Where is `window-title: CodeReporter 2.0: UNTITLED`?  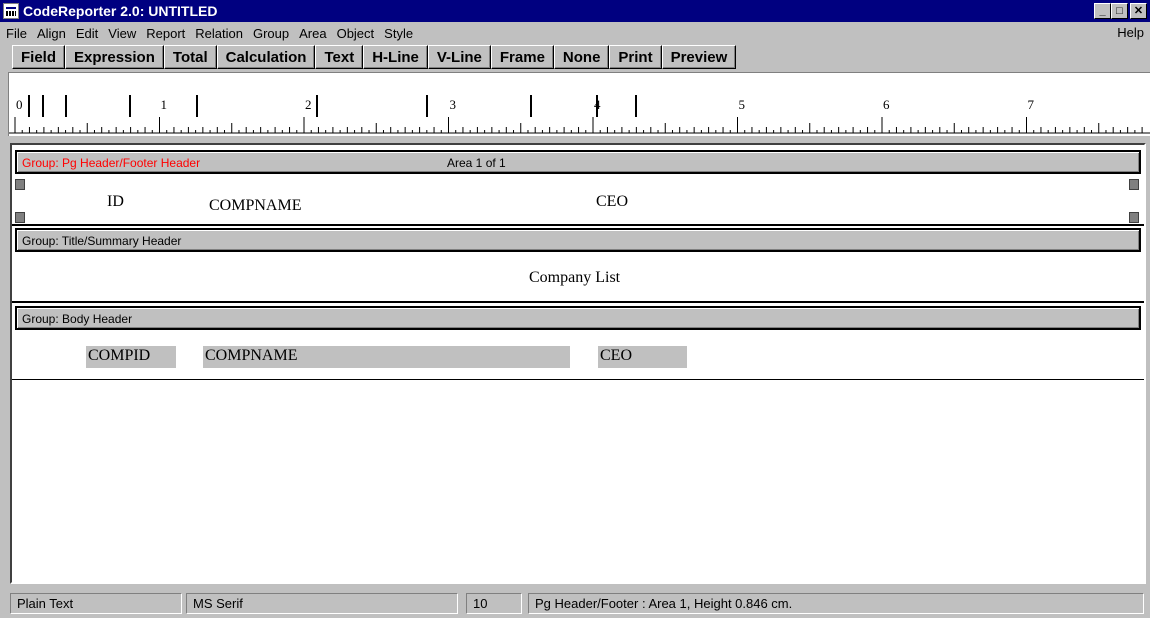 window-title: CodeReporter 2.0: UNTITLED is located at coordinates (120, 11).